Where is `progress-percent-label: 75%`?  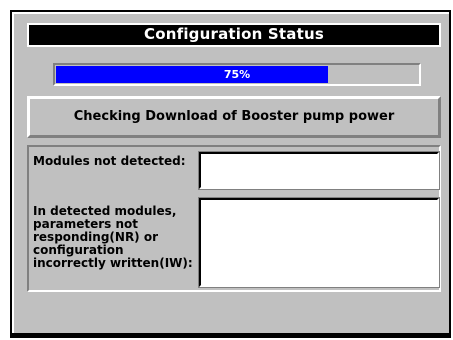 progress-percent-label: 75% is located at coordinates (237, 74).